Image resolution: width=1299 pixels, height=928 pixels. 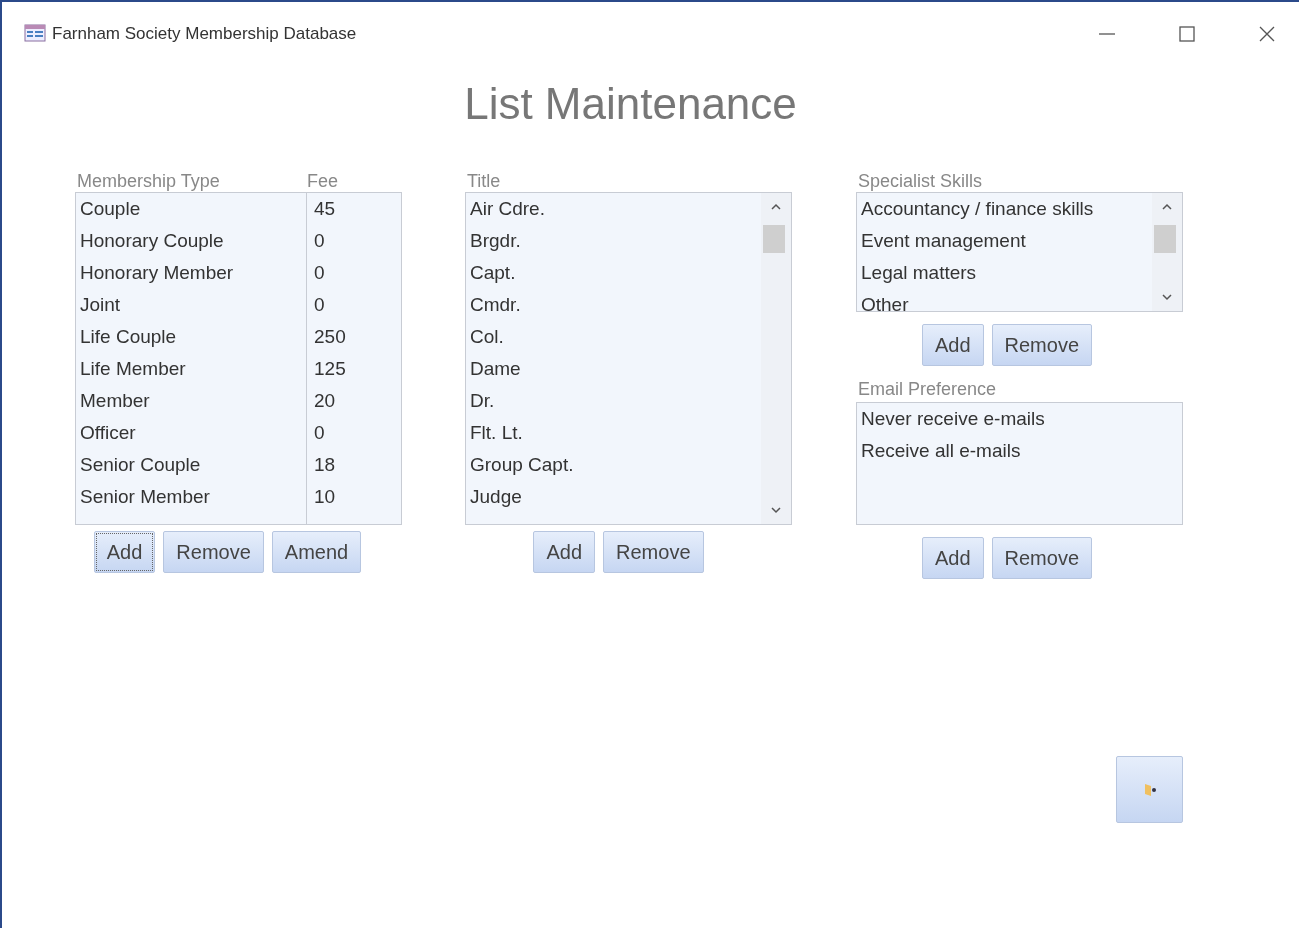 What do you see at coordinates (193, 305) in the screenshot?
I see `list-item: Joint` at bounding box center [193, 305].